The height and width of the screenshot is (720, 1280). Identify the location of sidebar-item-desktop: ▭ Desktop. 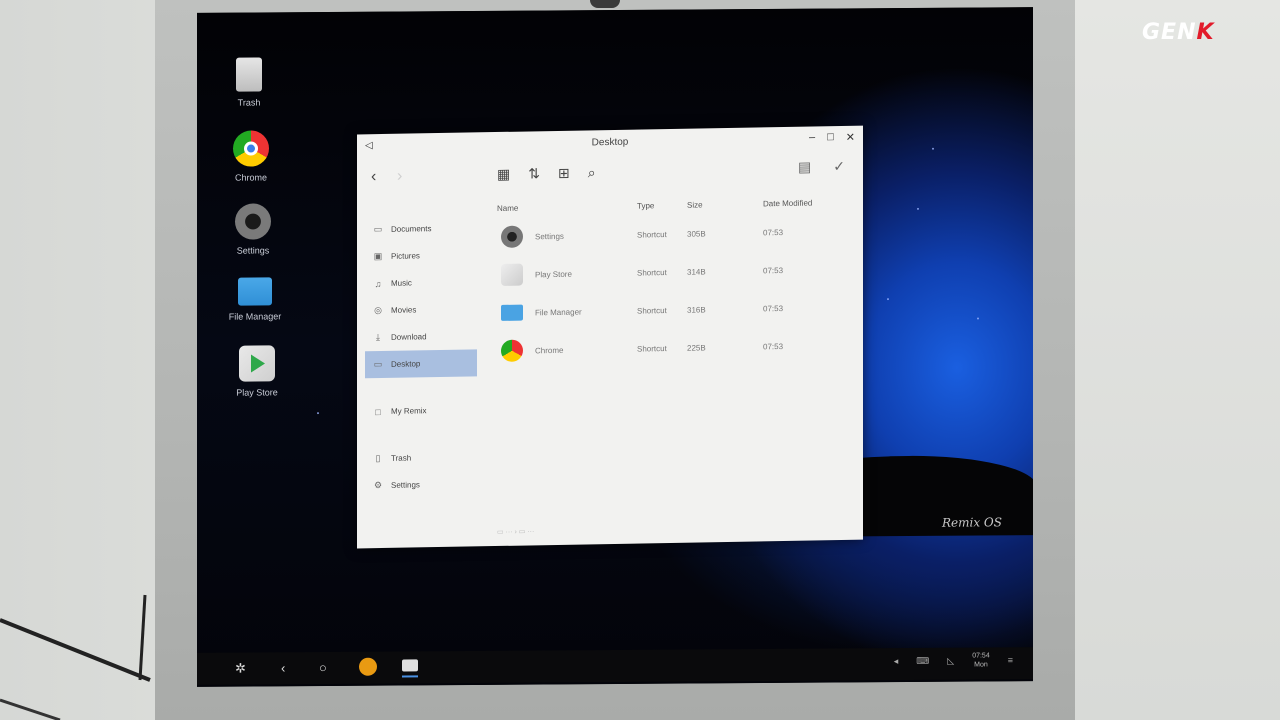
(421, 364).